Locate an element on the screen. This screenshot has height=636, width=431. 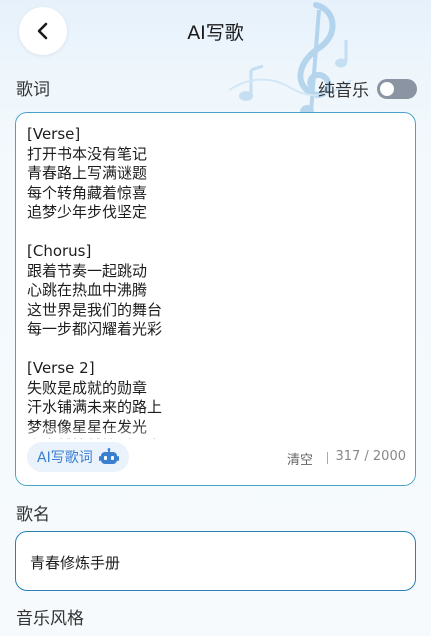
lyrics-line: 打开书本没有笔记 is located at coordinates (87, 153).